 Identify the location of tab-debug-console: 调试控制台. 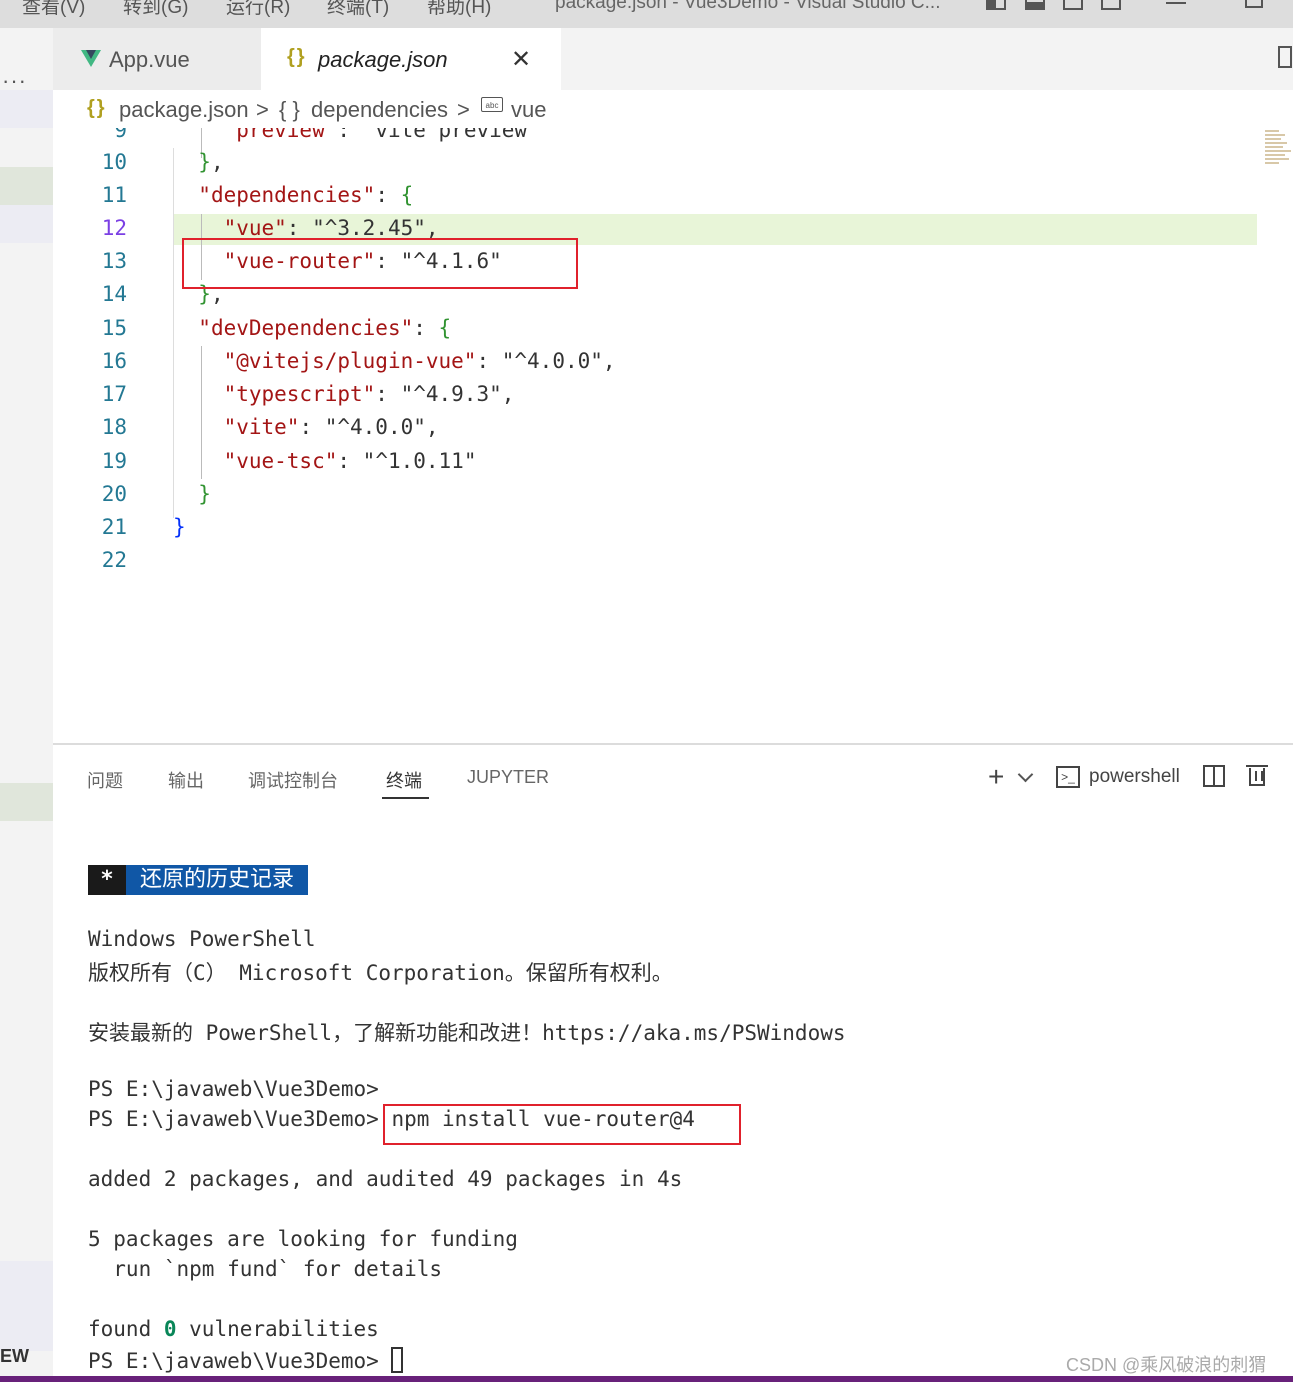
(293, 780).